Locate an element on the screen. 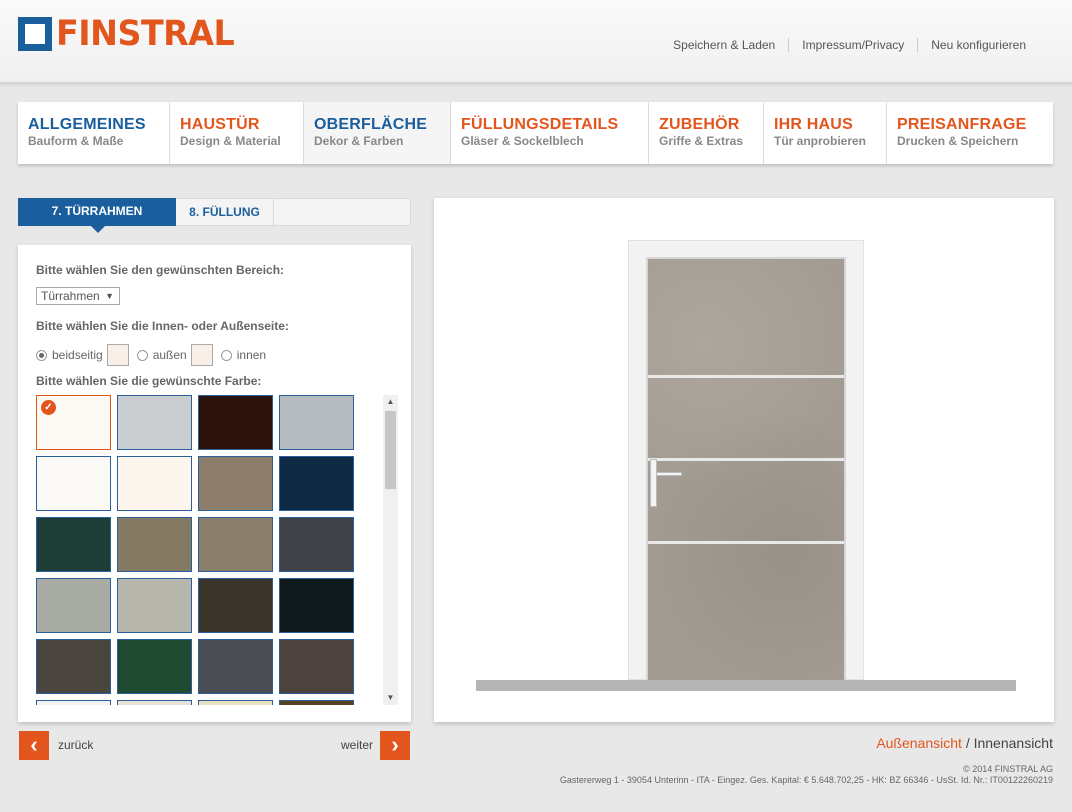 Image resolution: width=1072 pixels, height=812 pixels. area-select: Türrahmen ▼ is located at coordinates (78, 296).